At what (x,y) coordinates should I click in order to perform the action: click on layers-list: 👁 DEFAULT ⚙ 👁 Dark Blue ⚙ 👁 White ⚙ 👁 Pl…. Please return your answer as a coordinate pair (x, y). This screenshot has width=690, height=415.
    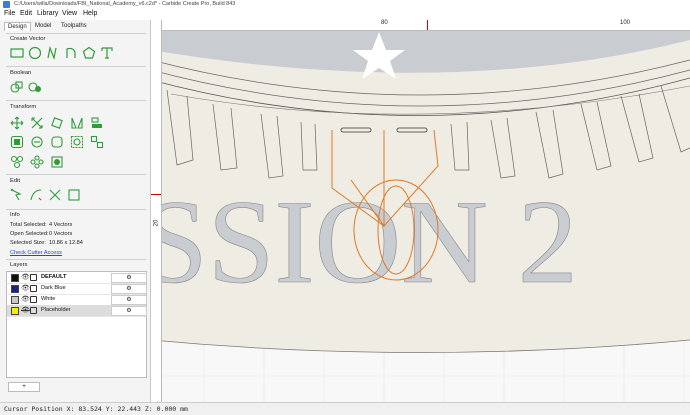
    Looking at the image, I should click on (76, 324).